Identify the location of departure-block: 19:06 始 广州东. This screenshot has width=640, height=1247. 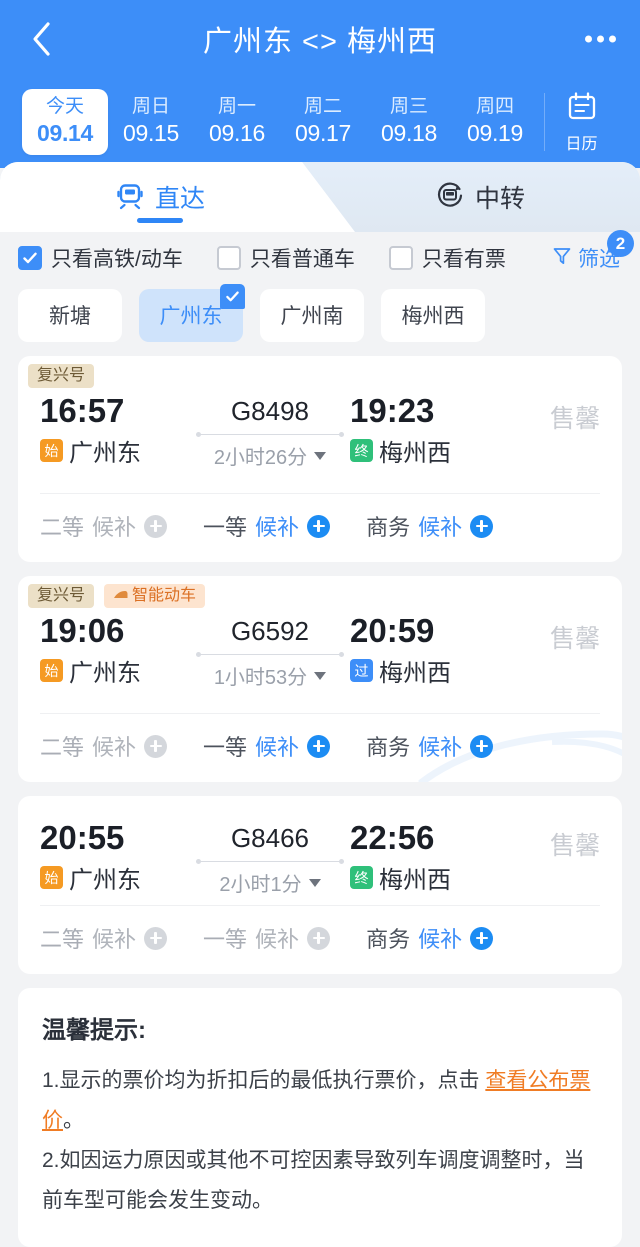
(115, 649).